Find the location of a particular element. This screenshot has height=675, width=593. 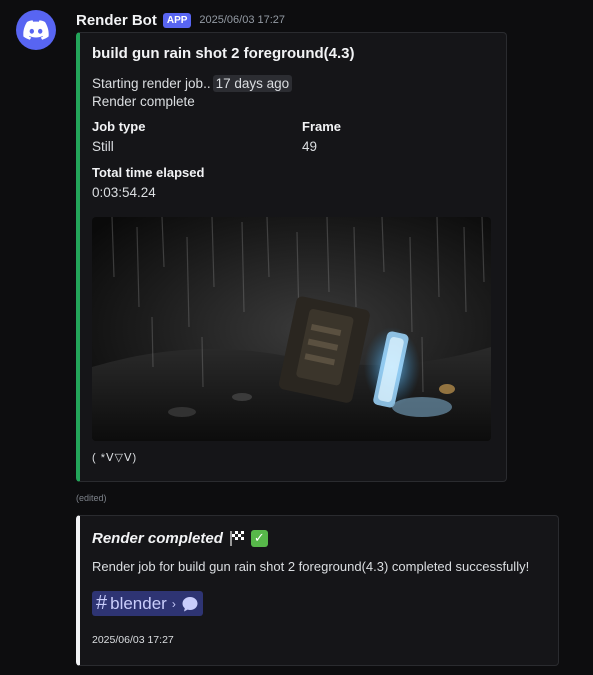

check-mark-icon: ✓ is located at coordinates (259, 538).